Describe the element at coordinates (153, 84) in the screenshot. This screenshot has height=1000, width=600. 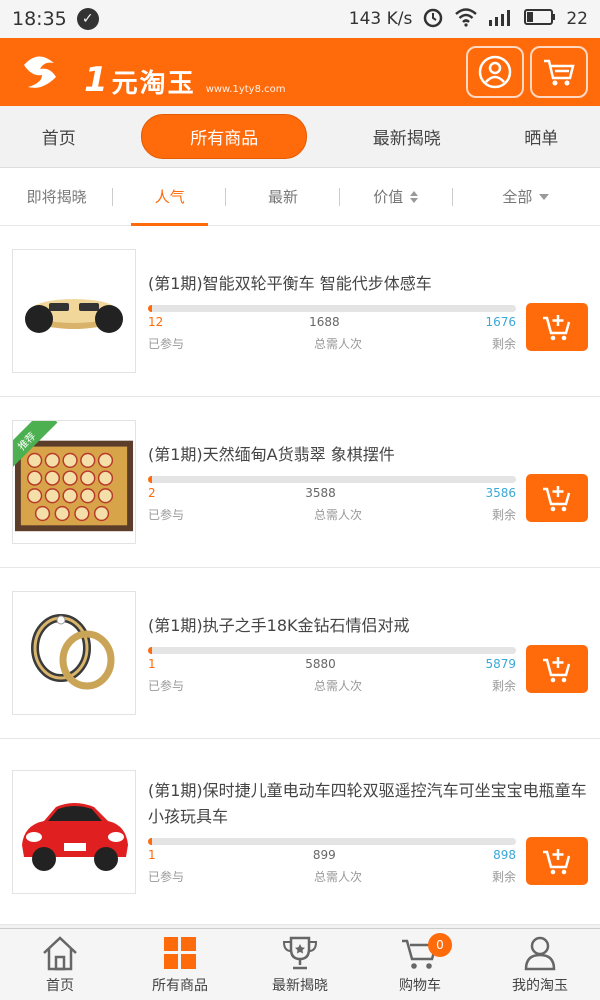
I see `logo-text: 元淘玉` at that location.